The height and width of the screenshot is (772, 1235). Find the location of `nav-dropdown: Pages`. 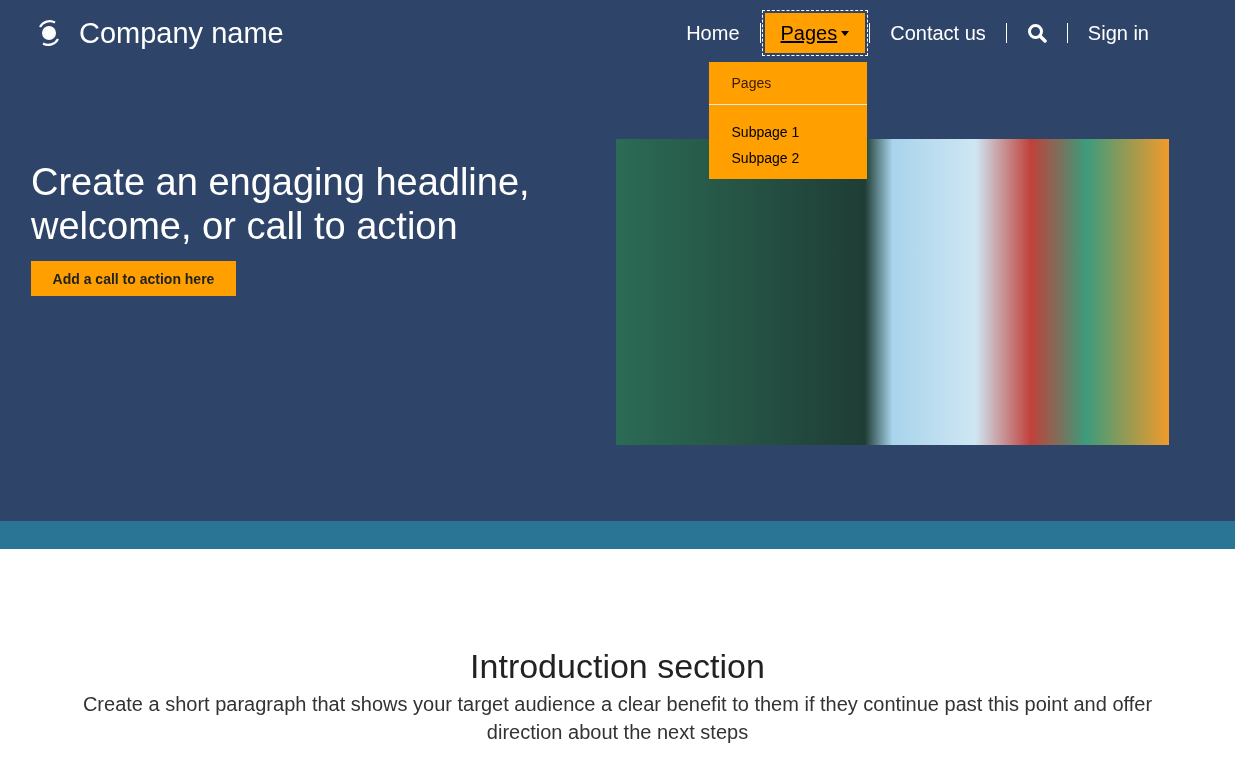

nav-dropdown: Pages is located at coordinates (815, 33).